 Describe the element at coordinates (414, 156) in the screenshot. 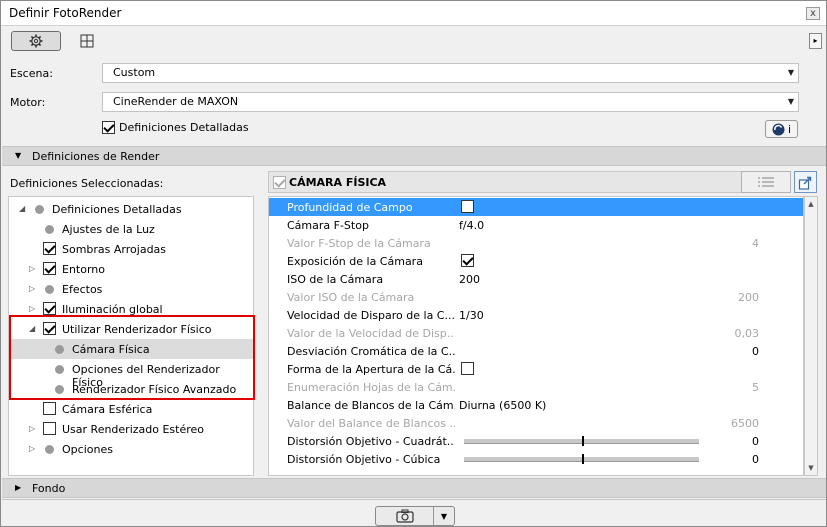

I see `render-settings-header: ▼ Definiciones de Render` at that location.